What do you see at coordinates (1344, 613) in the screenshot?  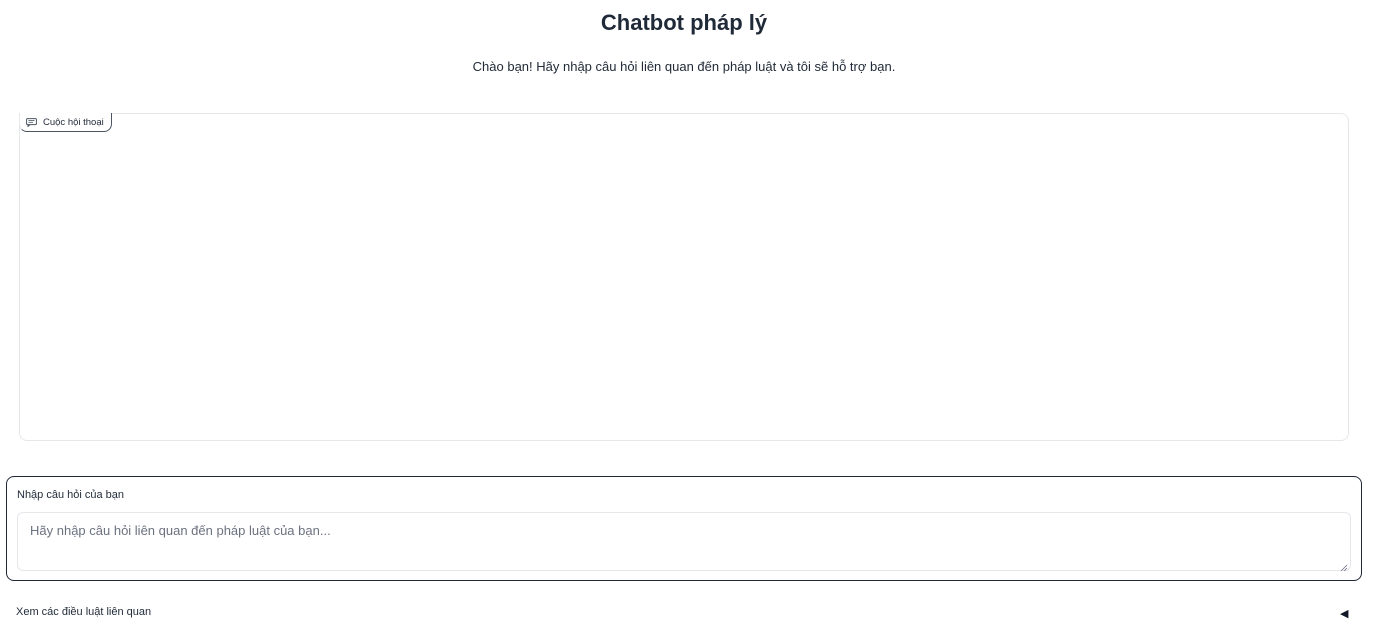 I see `collapse-arrow-icon: ◀` at bounding box center [1344, 613].